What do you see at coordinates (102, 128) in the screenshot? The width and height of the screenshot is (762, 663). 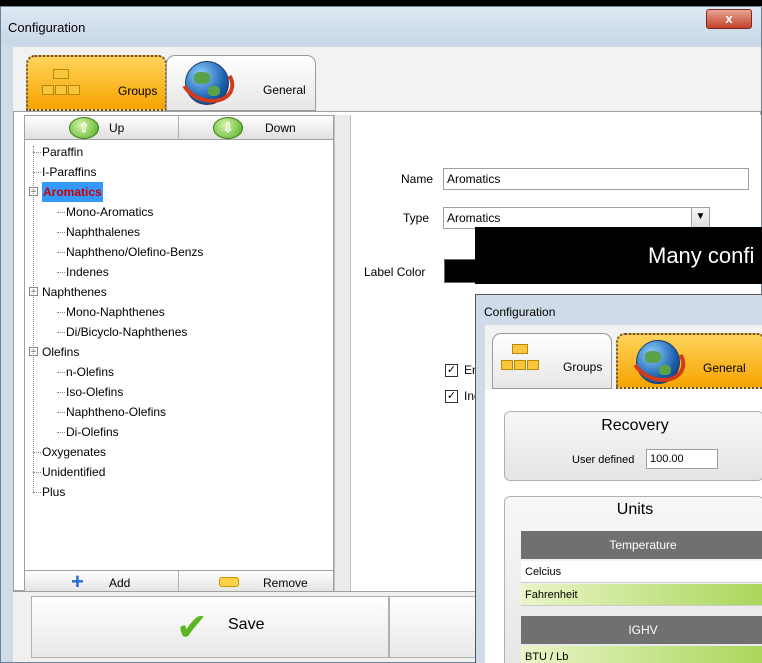 I see `up-button: ⇧ Up` at bounding box center [102, 128].